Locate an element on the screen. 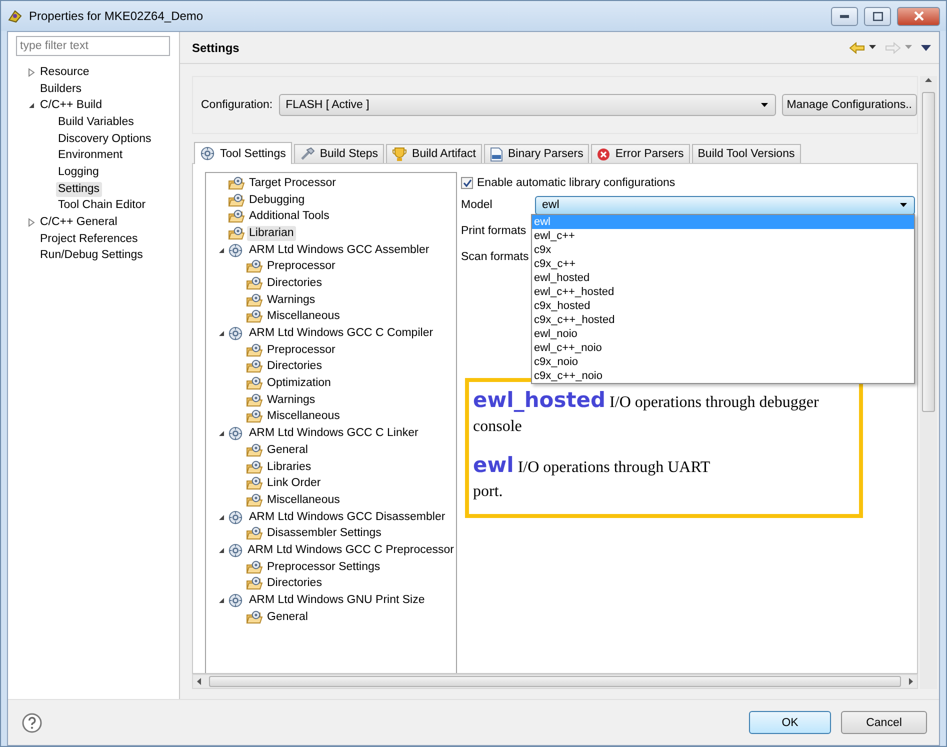 The height and width of the screenshot is (747, 947). tree-item: Additional Tools is located at coordinates (289, 216).